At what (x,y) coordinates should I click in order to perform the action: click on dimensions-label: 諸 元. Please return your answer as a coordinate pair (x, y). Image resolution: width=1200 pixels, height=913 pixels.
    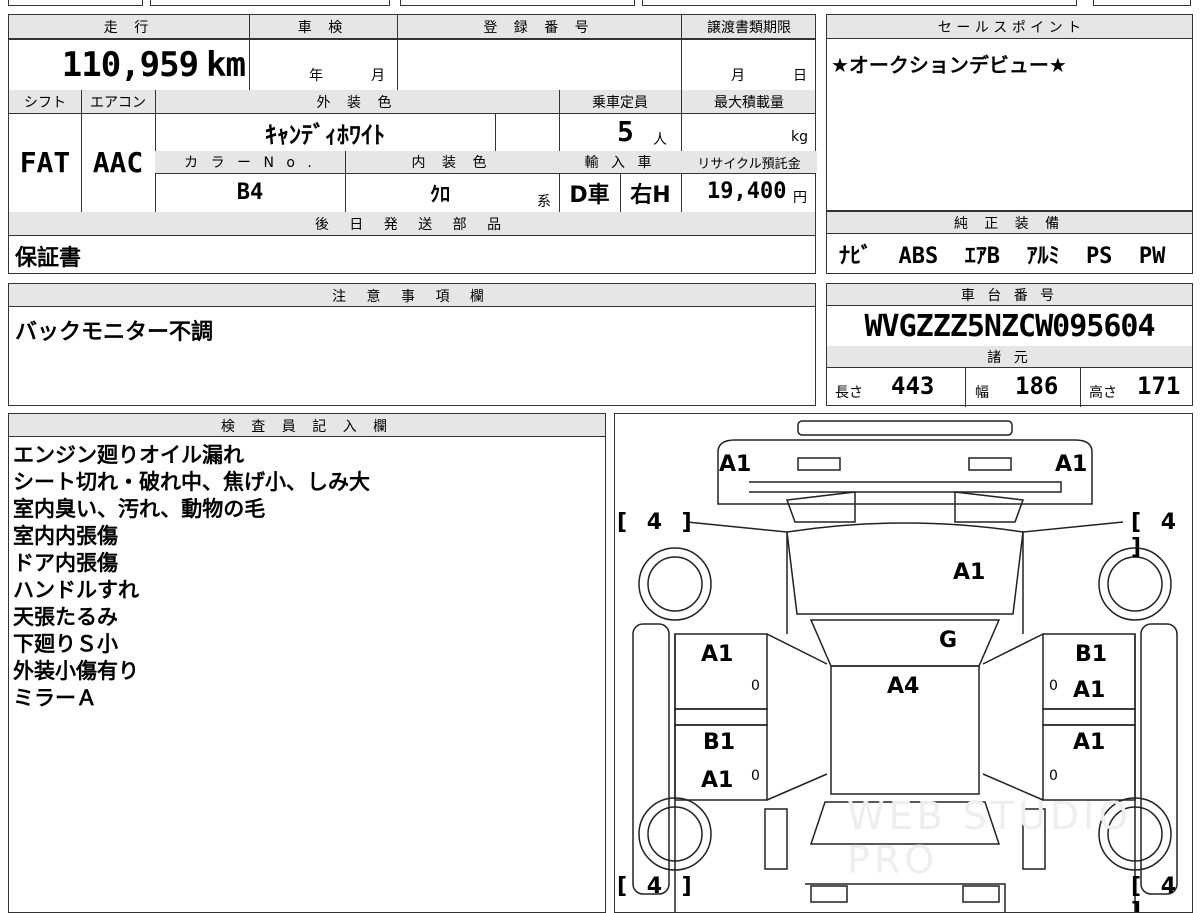
    Looking at the image, I should click on (1009, 358).